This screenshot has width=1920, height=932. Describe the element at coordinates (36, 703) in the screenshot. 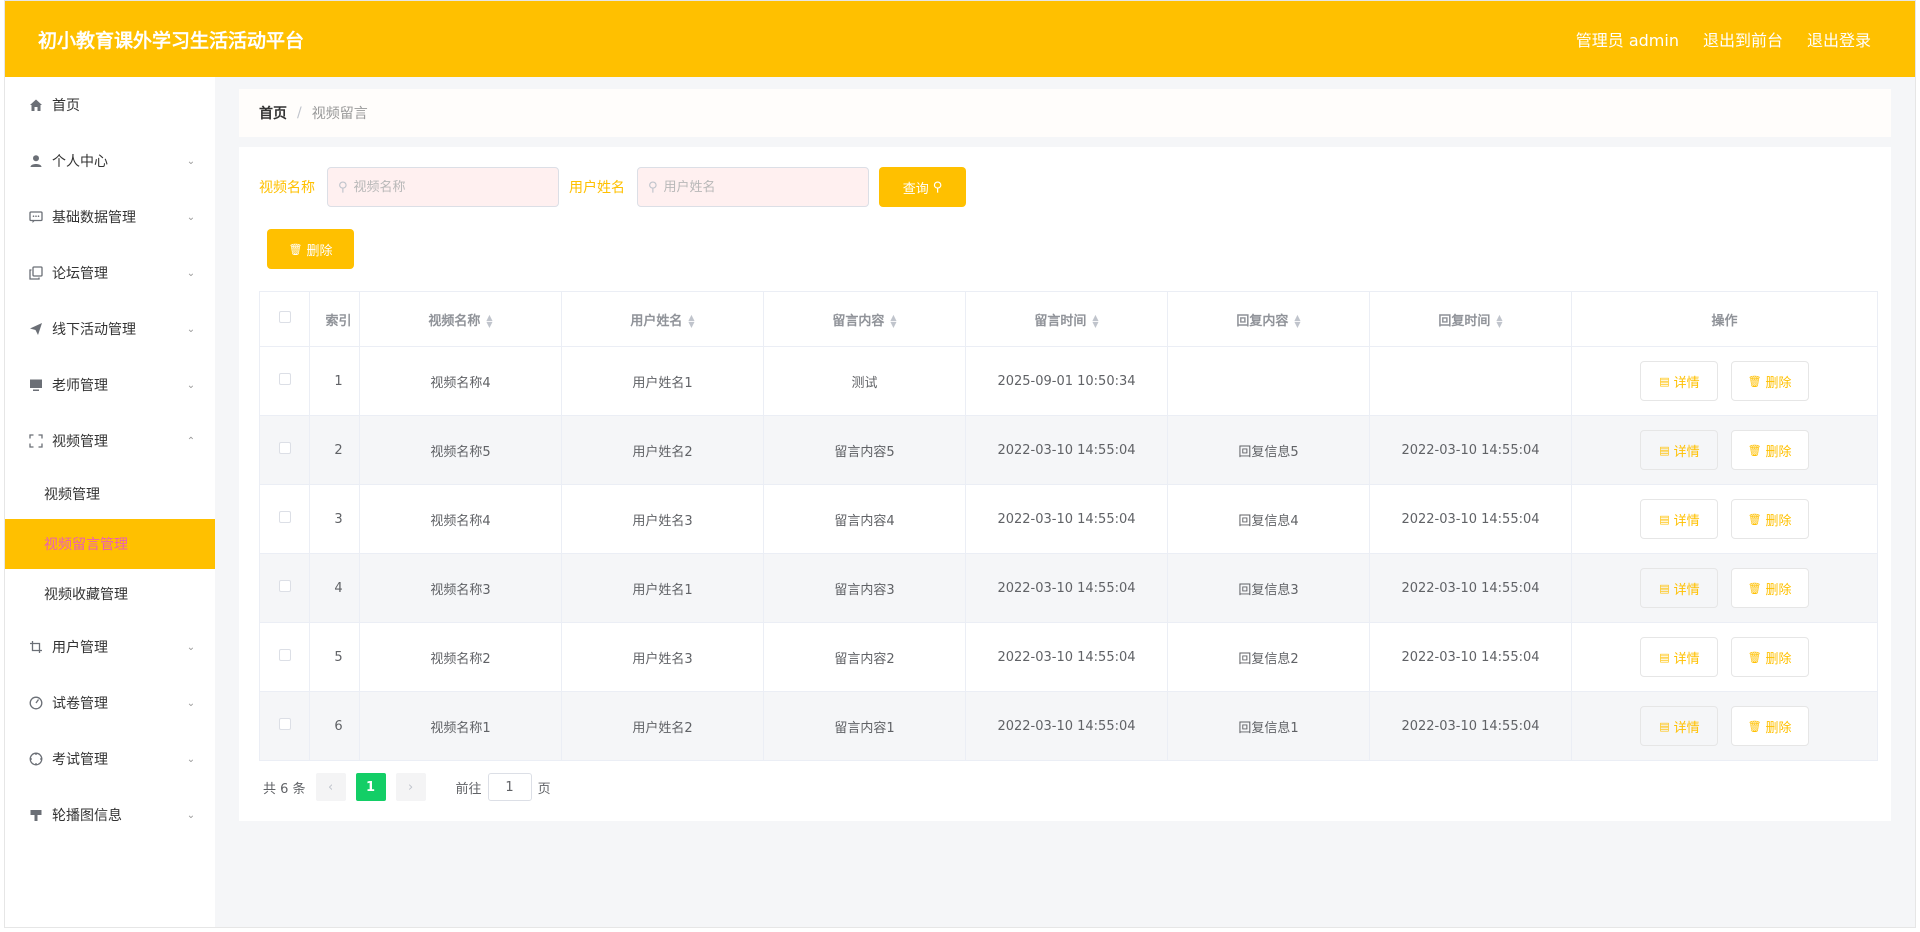

I see `odometer-icon` at that location.